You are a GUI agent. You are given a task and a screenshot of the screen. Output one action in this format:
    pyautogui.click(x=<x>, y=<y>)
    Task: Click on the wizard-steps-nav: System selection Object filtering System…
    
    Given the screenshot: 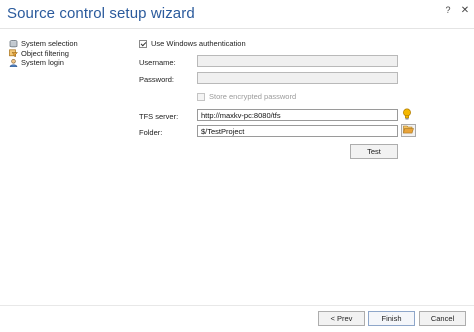 What is the action you would take?
    pyautogui.click(x=43, y=53)
    